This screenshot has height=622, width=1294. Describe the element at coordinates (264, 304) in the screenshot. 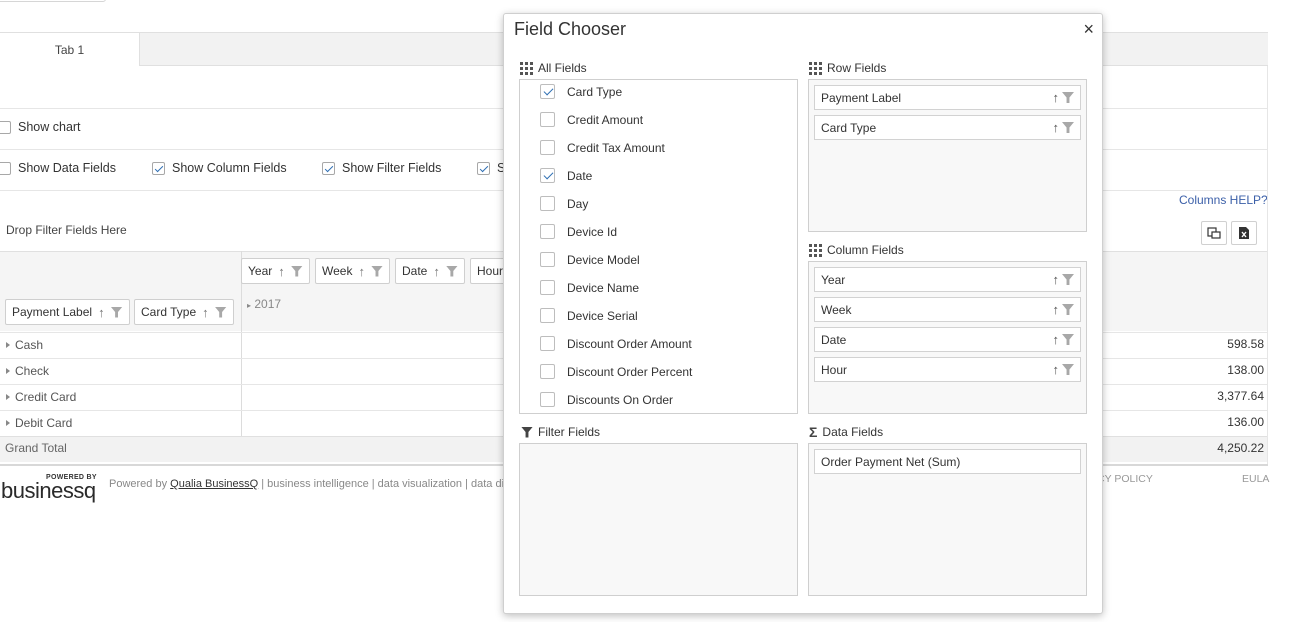

I see `year-header: ▸ 2017` at that location.